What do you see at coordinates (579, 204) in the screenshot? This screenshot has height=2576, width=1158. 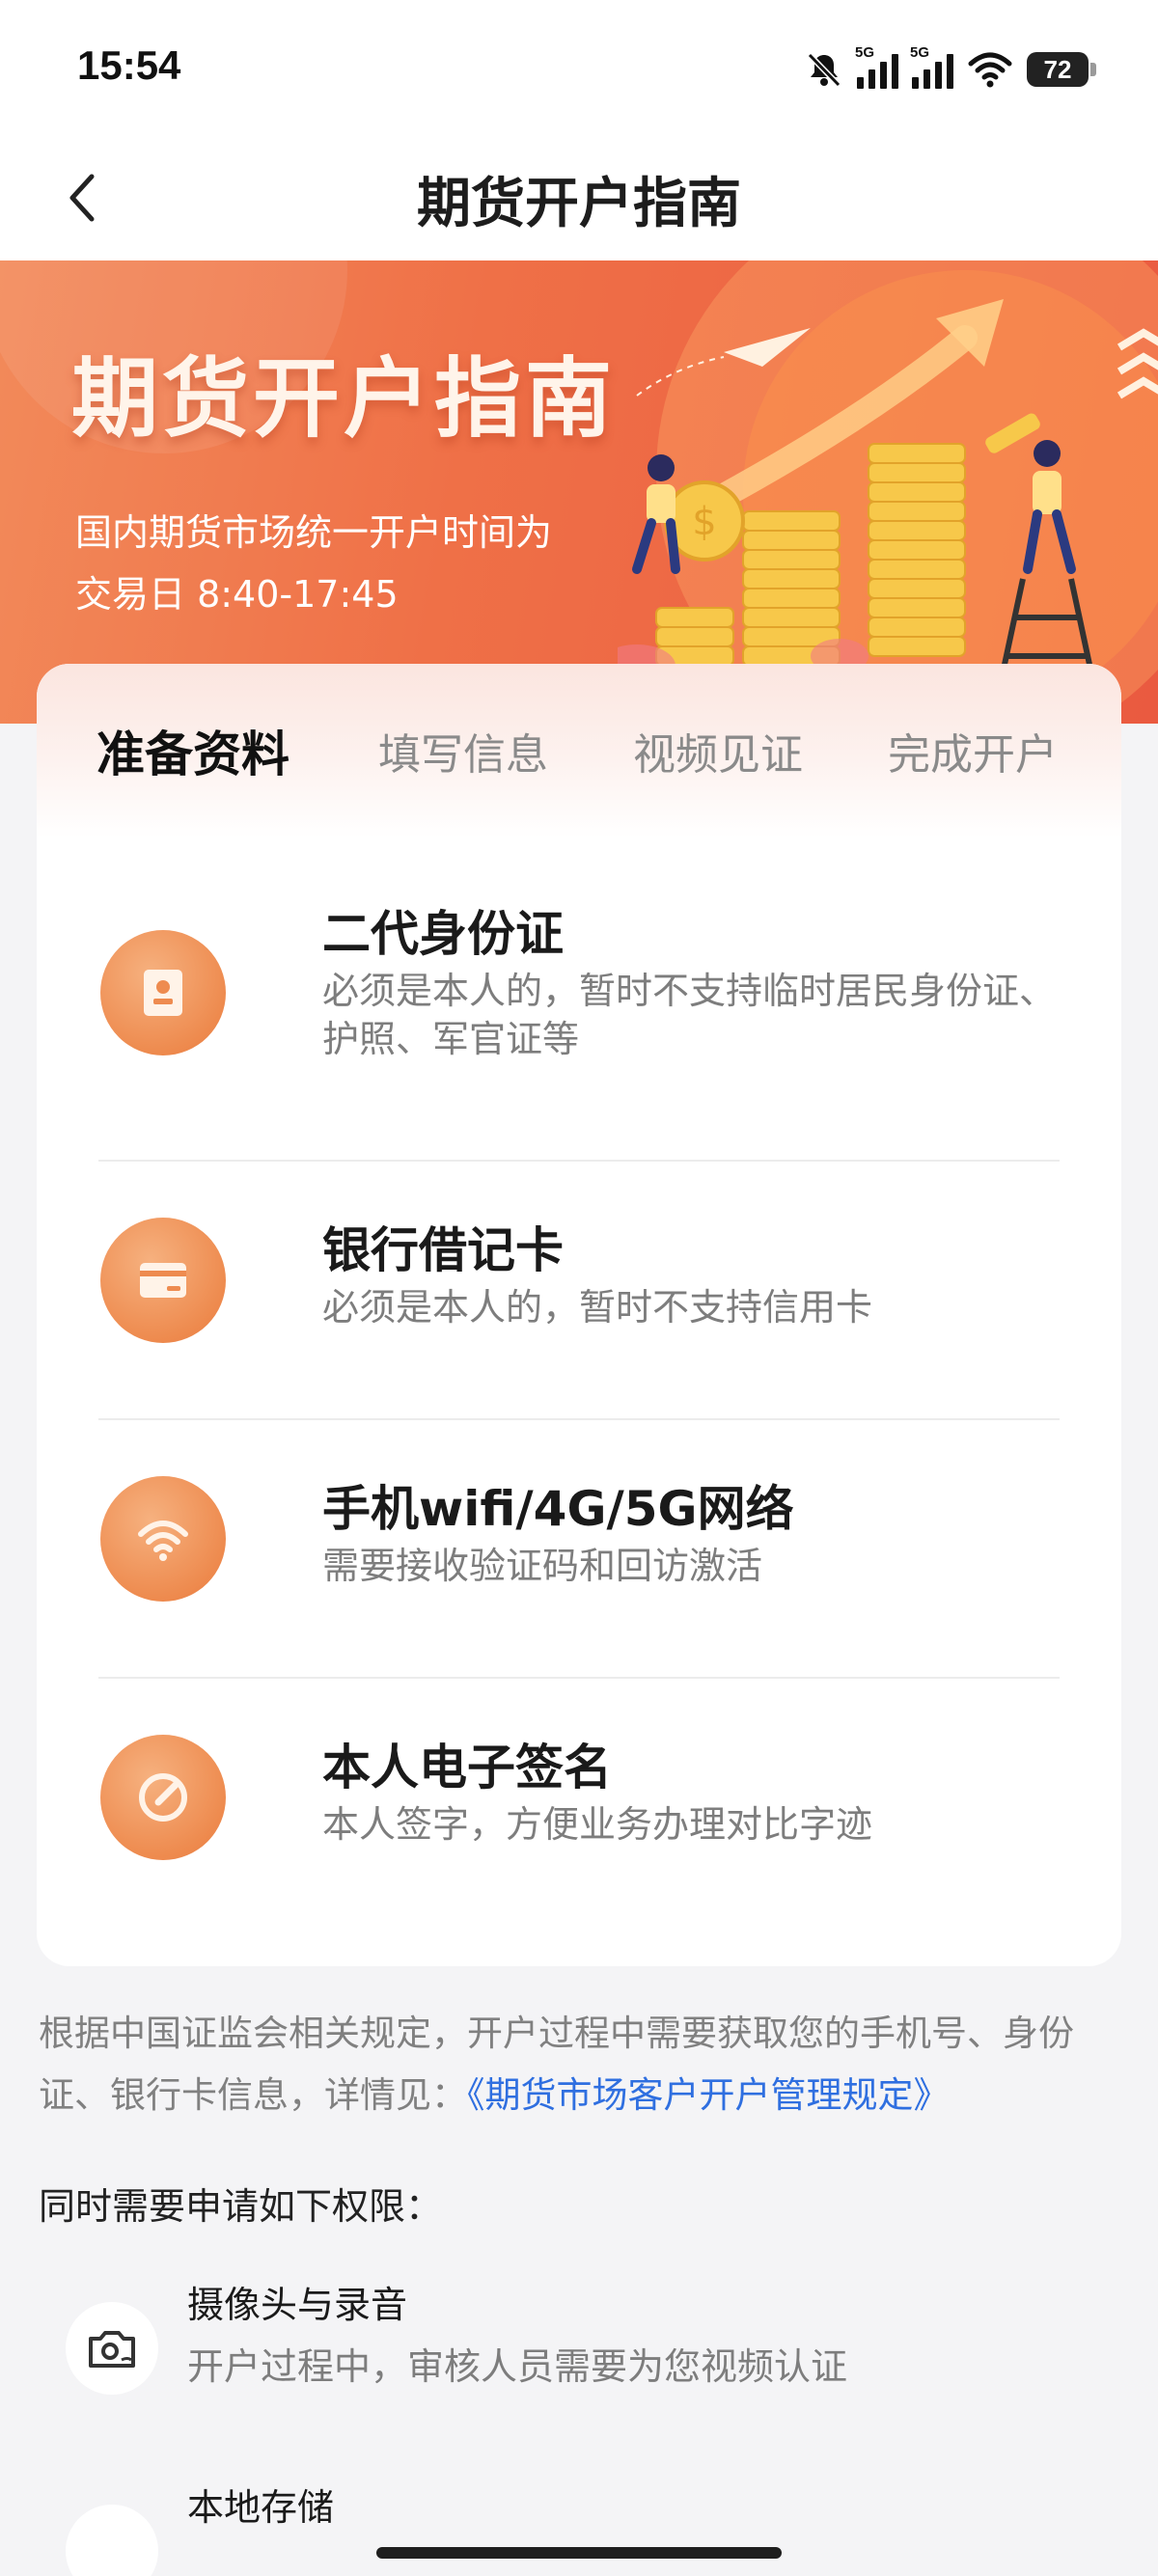 I see `page-title: 期货开户指南` at bounding box center [579, 204].